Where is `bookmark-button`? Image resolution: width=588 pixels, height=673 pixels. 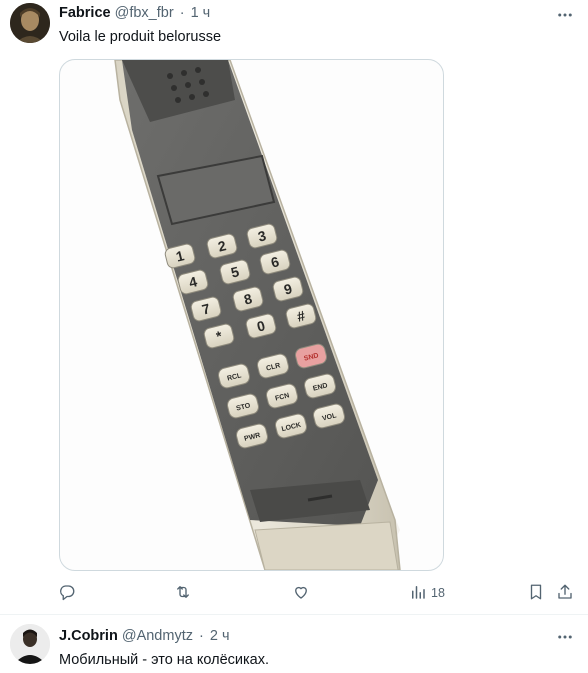 bookmark-button is located at coordinates (536, 593).